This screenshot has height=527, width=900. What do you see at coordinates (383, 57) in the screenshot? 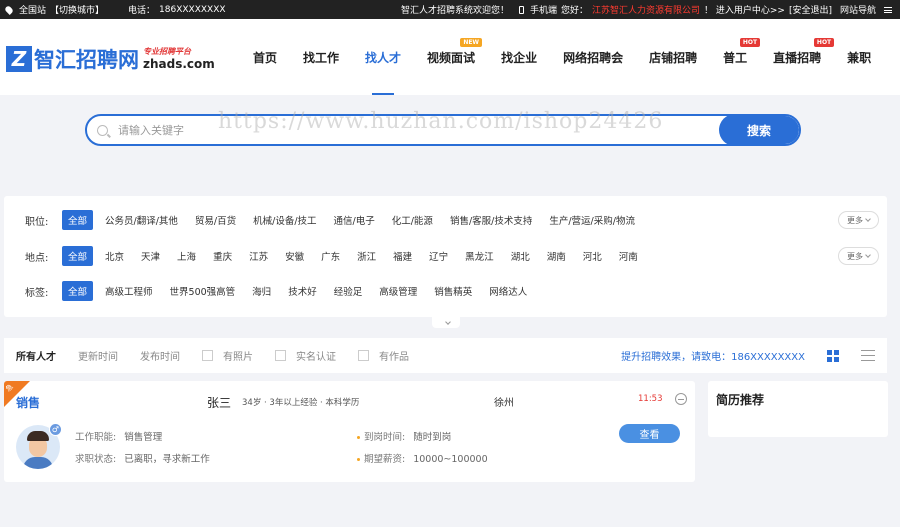
I see `nav-item-2: 找人才` at bounding box center [383, 57].